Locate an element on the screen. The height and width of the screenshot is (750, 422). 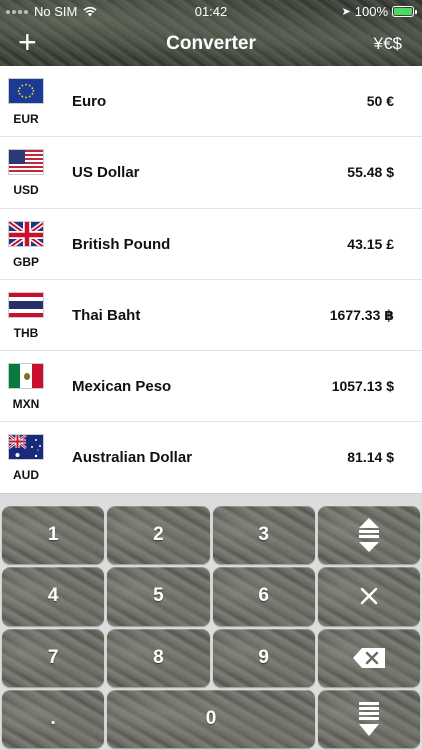
currency-settings-button: ¥€$ is located at coordinates (388, 44).